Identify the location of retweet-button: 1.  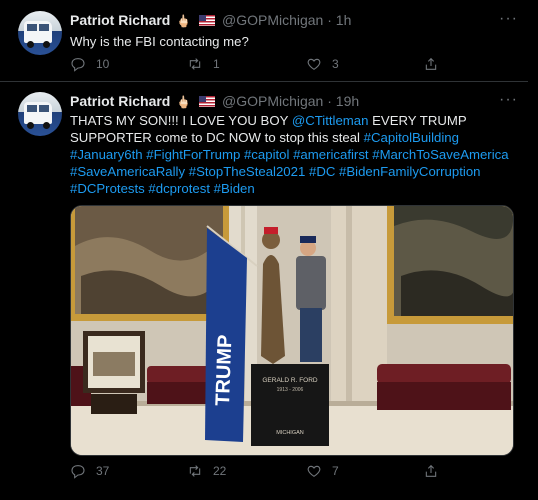
(203, 64).